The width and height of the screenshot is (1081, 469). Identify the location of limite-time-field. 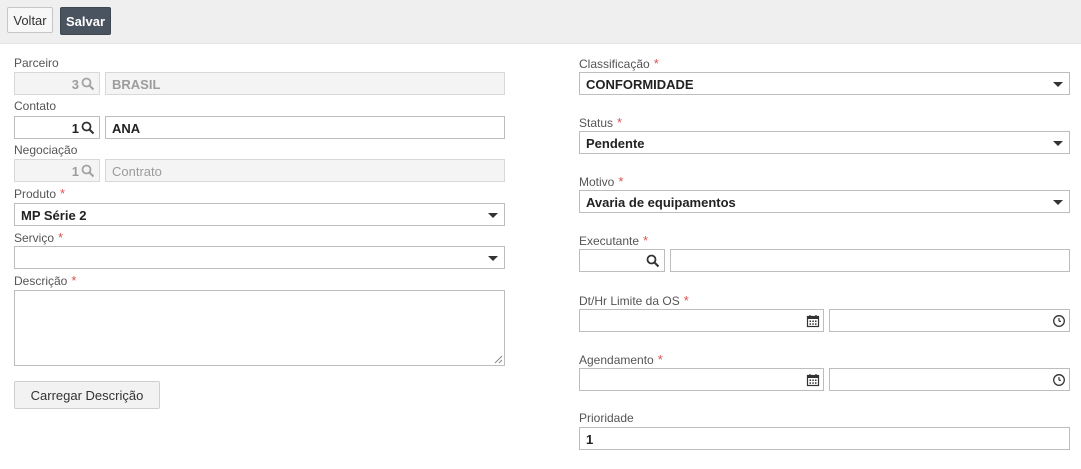
(949, 320).